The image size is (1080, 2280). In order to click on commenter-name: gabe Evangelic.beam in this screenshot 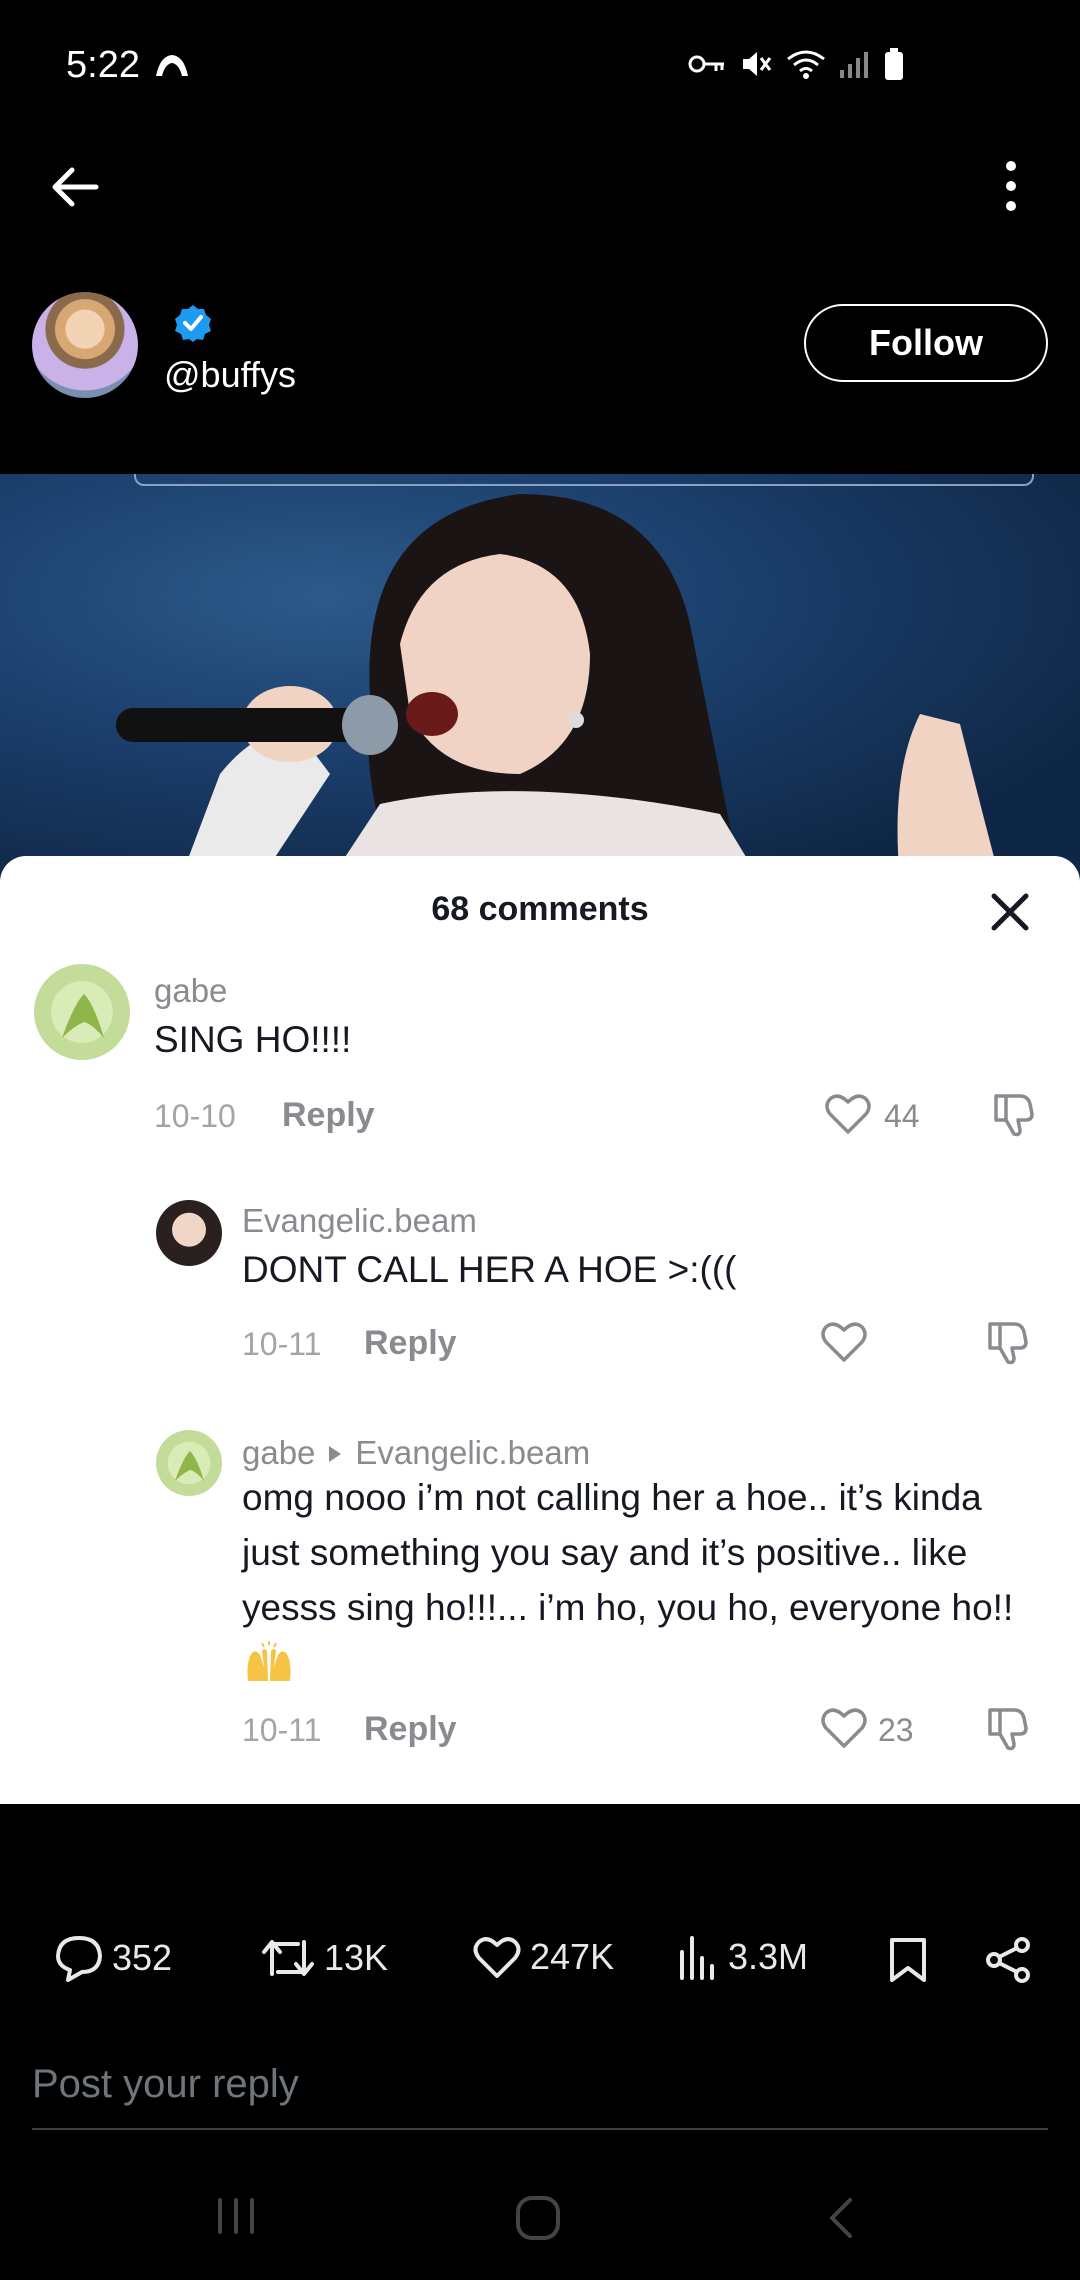, I will do `click(416, 1453)`.